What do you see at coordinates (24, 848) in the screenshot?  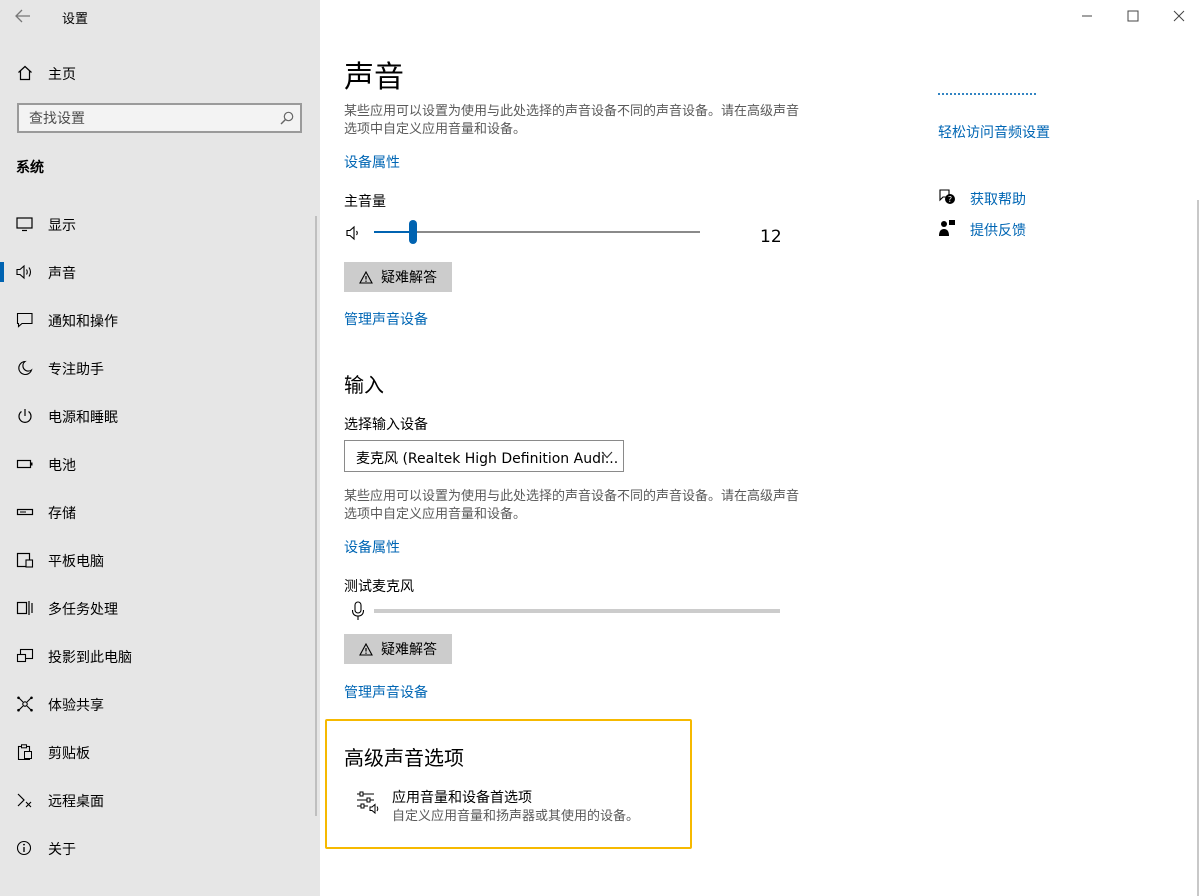 I see `info-icon` at bounding box center [24, 848].